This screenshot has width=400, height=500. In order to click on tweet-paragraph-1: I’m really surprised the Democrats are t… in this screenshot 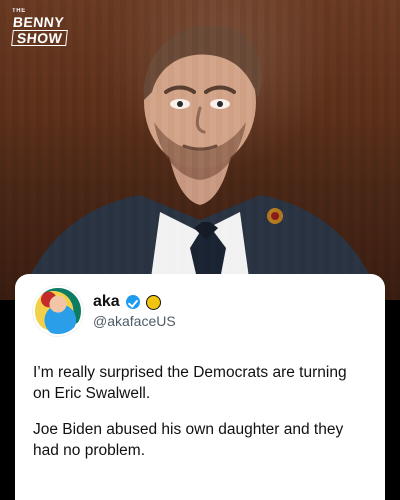, I will do `click(190, 383)`.